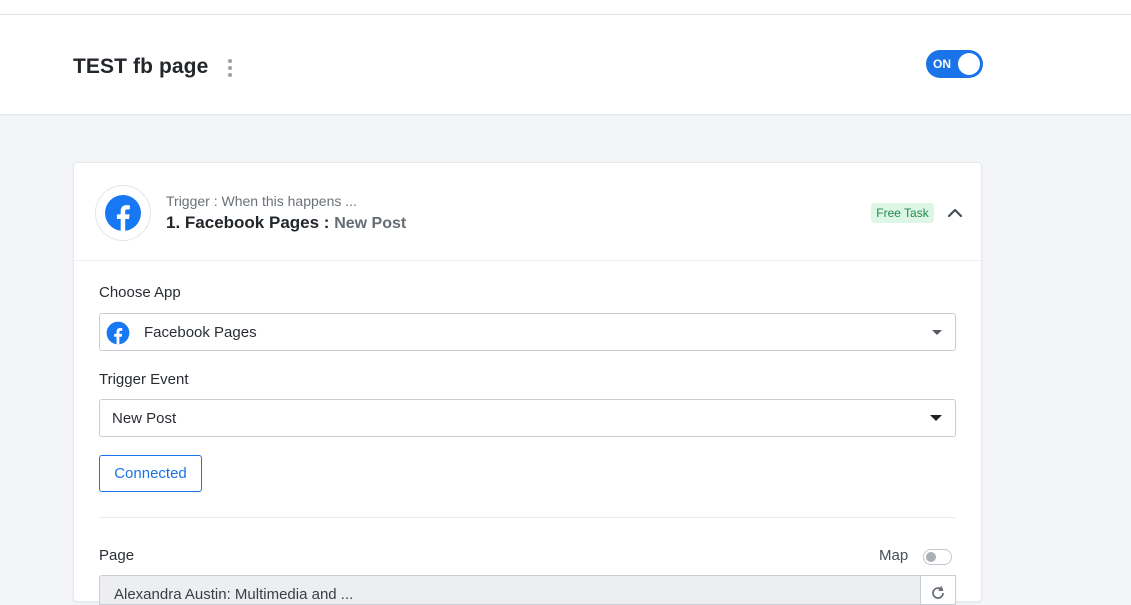  What do you see at coordinates (954, 64) in the screenshot?
I see `workflow-on-toggle: ON` at bounding box center [954, 64].